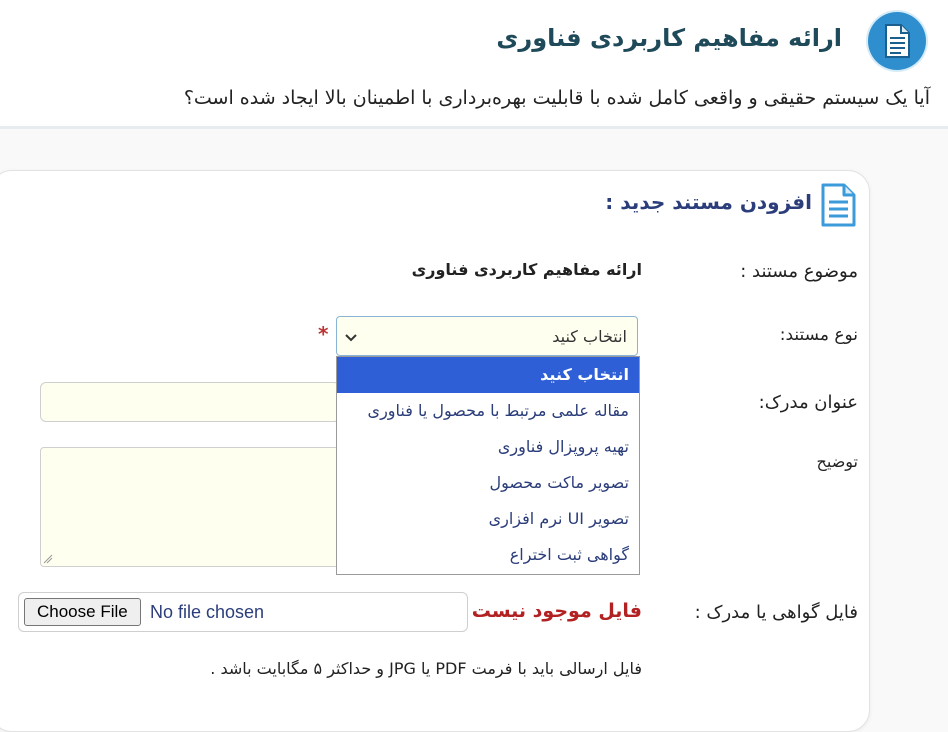 The width and height of the screenshot is (948, 732). Describe the element at coordinates (808, 402) in the screenshot. I see `proof-title-label: عنوان مدرک:` at that location.